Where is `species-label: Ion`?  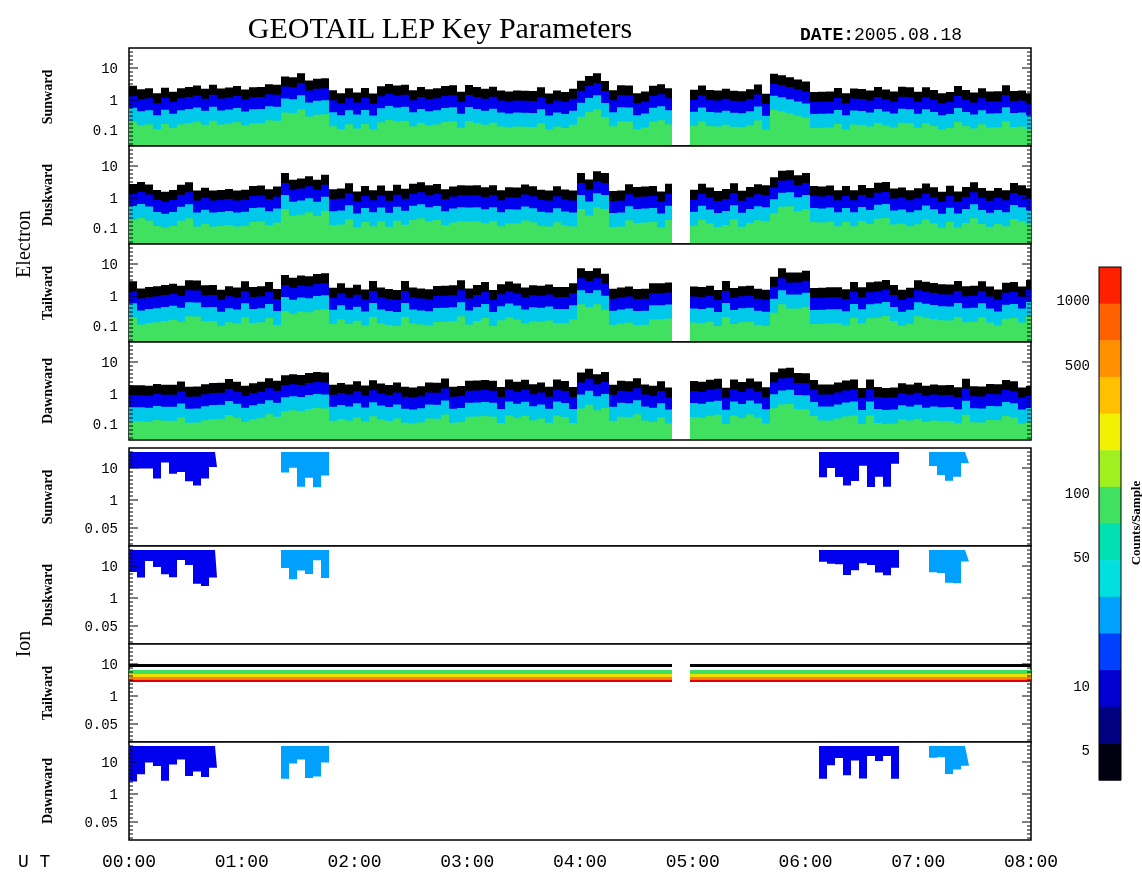 species-label: Ion is located at coordinates (23, 644).